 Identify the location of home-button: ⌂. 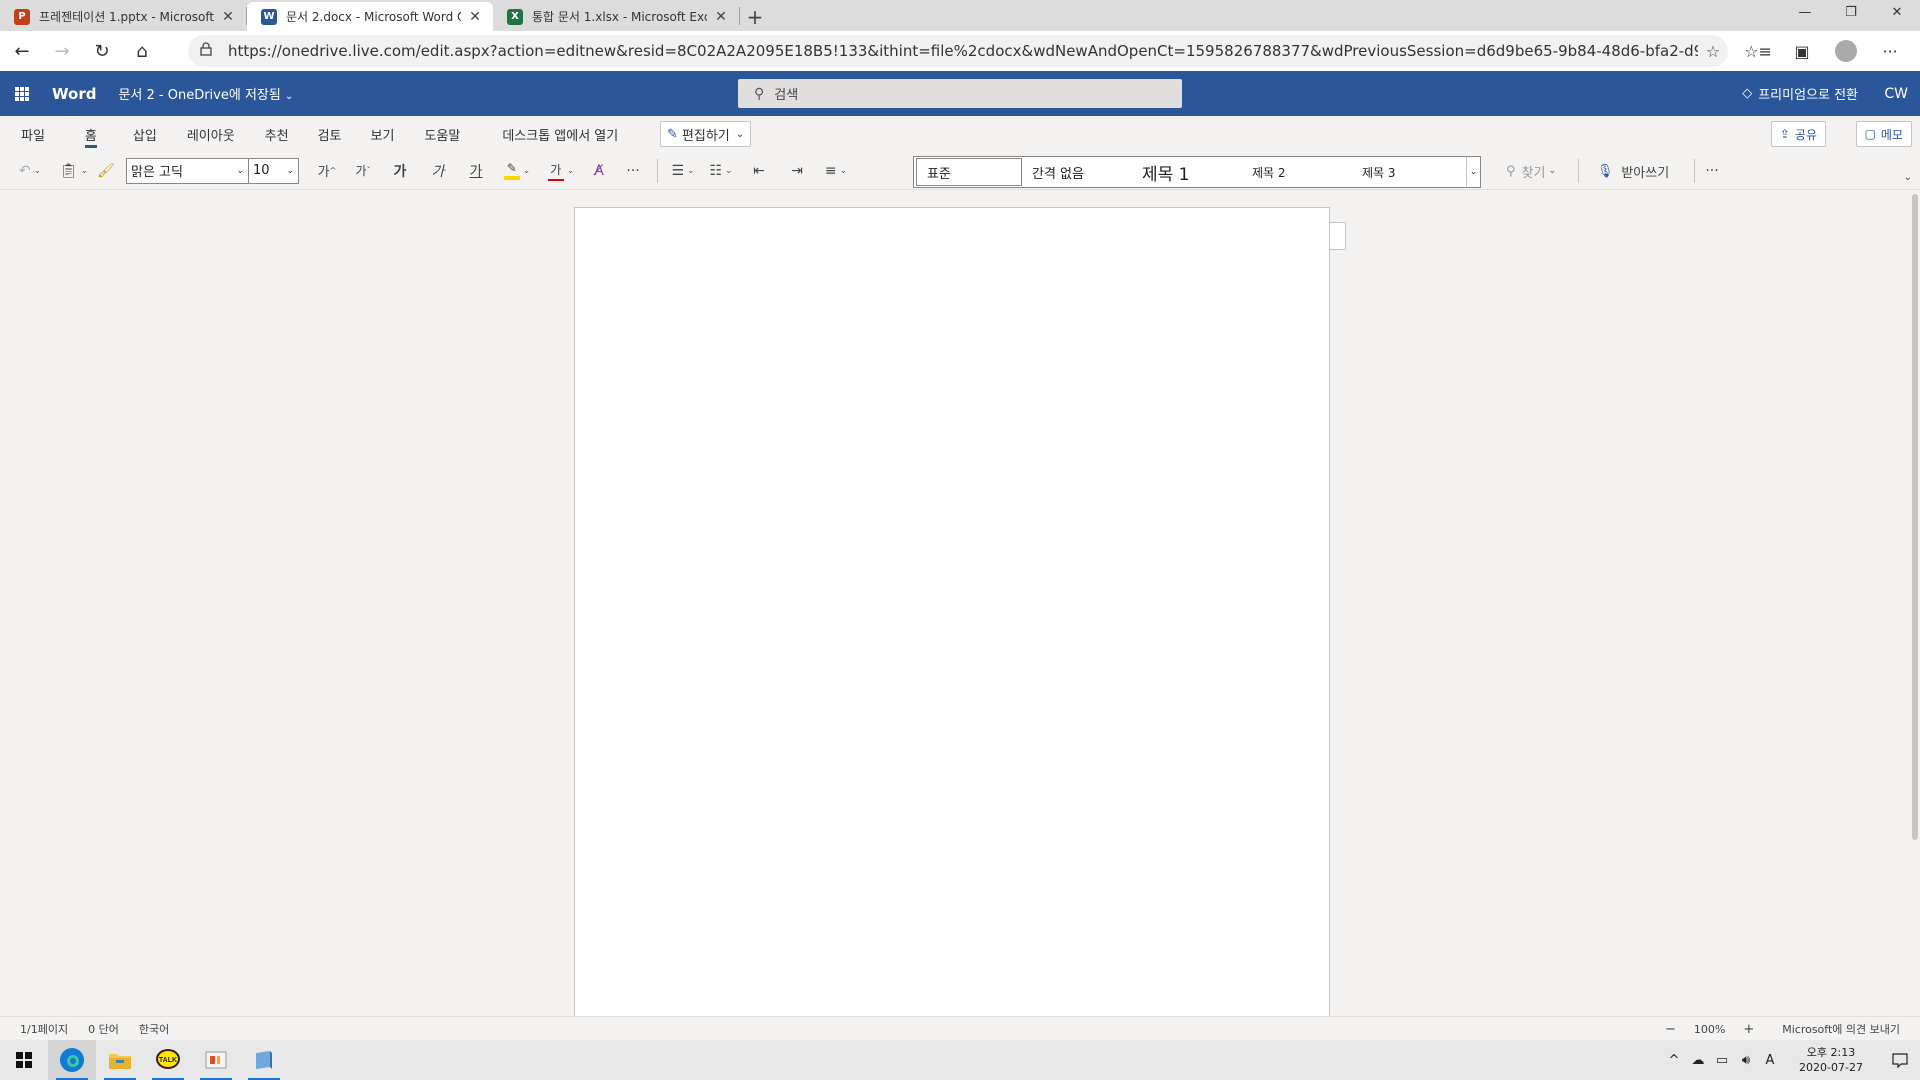
(142, 51).